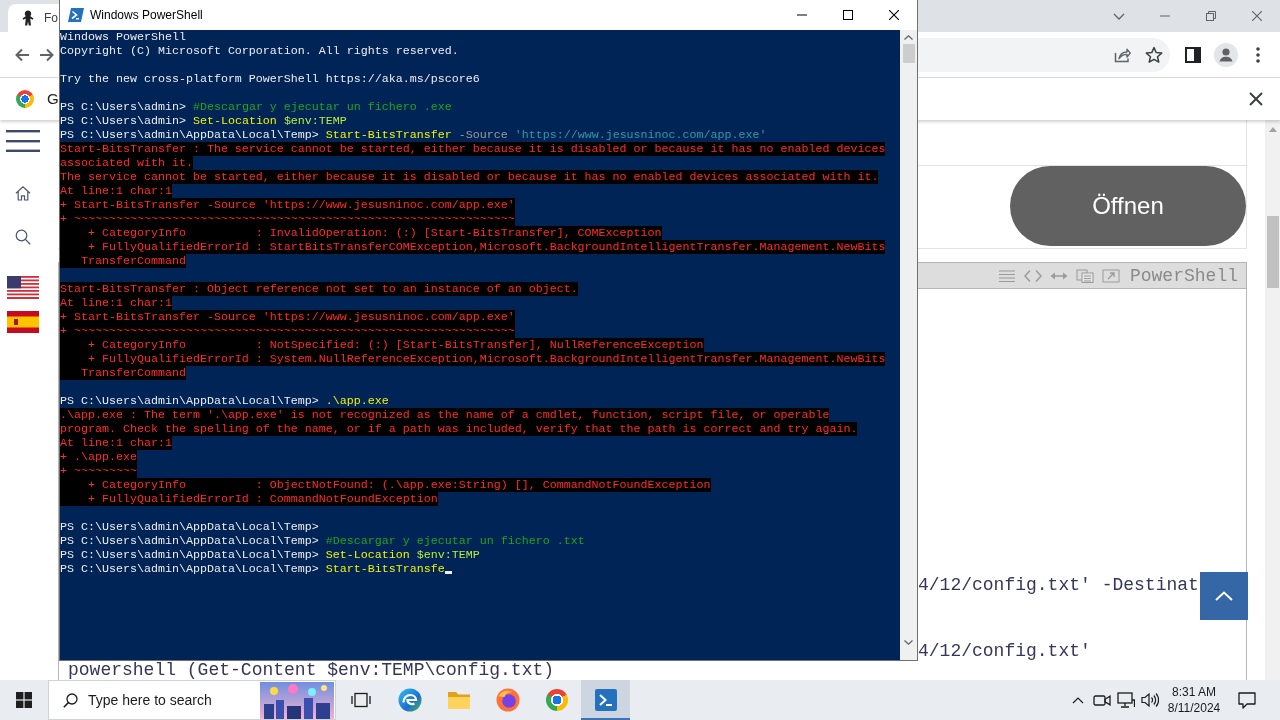 The width and height of the screenshot is (1280, 720). Describe the element at coordinates (1193, 54) in the screenshot. I see `side-panel-icon` at that location.